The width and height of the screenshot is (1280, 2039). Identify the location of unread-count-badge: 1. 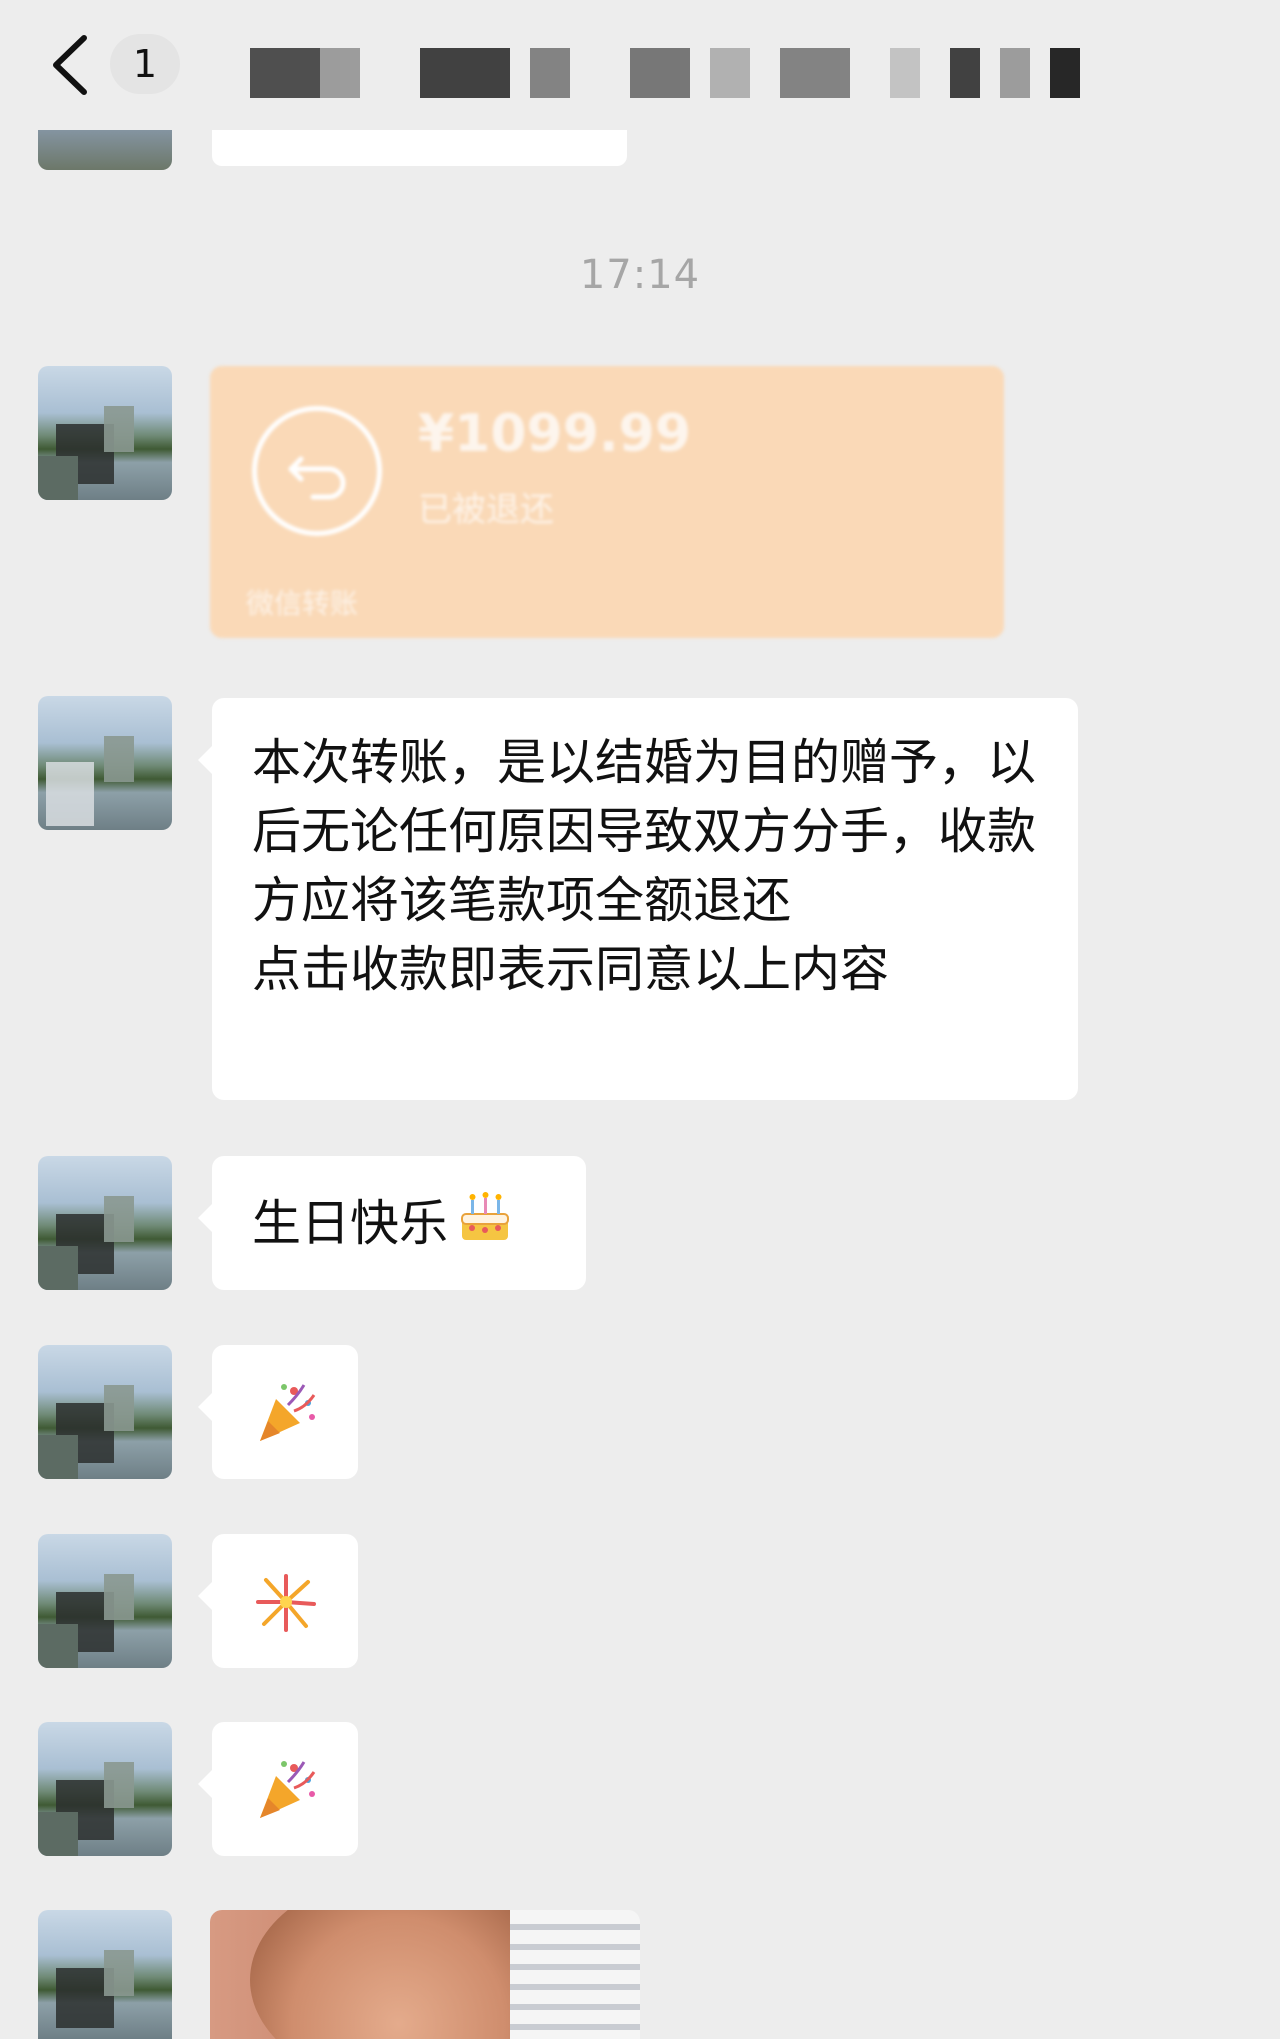
(145, 64).